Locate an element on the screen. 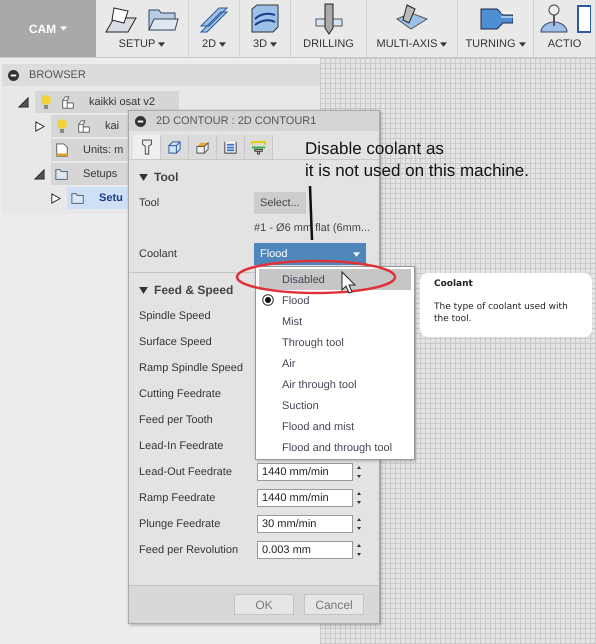 This screenshot has width=596, height=644. field-label: Feed per Revolution is located at coordinates (189, 550).